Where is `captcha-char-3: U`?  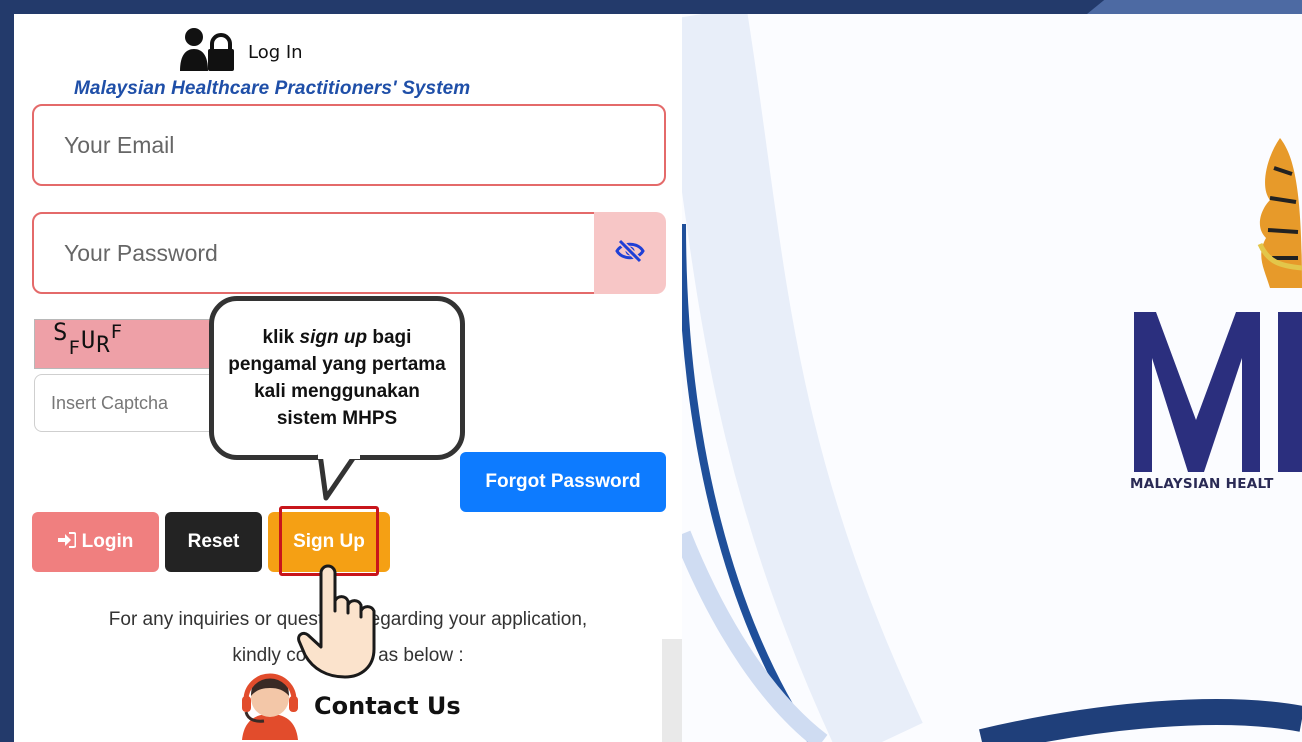
captcha-char-3: U is located at coordinates (88, 340).